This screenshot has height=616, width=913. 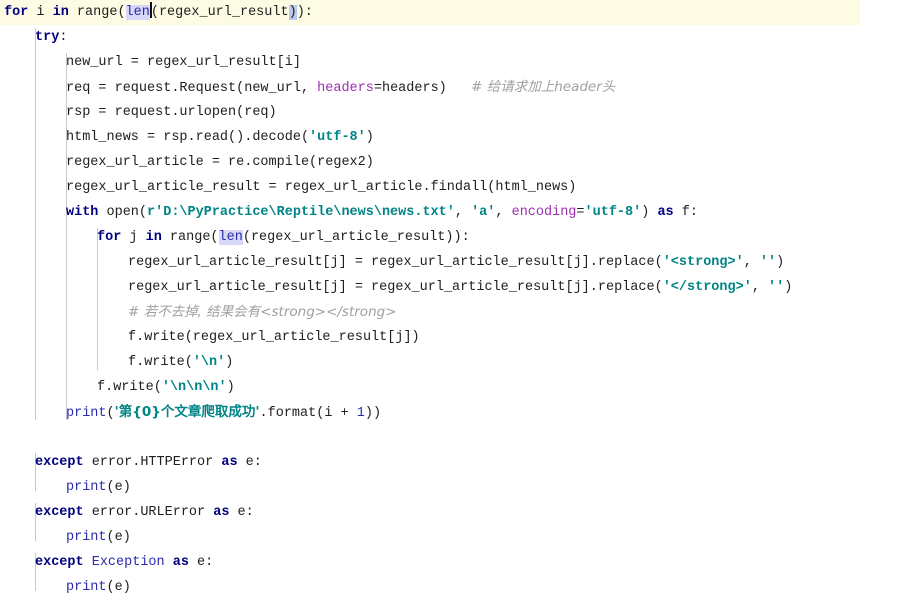 I want to click on code-line-text: for i in range(len(regex_url_result)):, so click(x=156, y=12).